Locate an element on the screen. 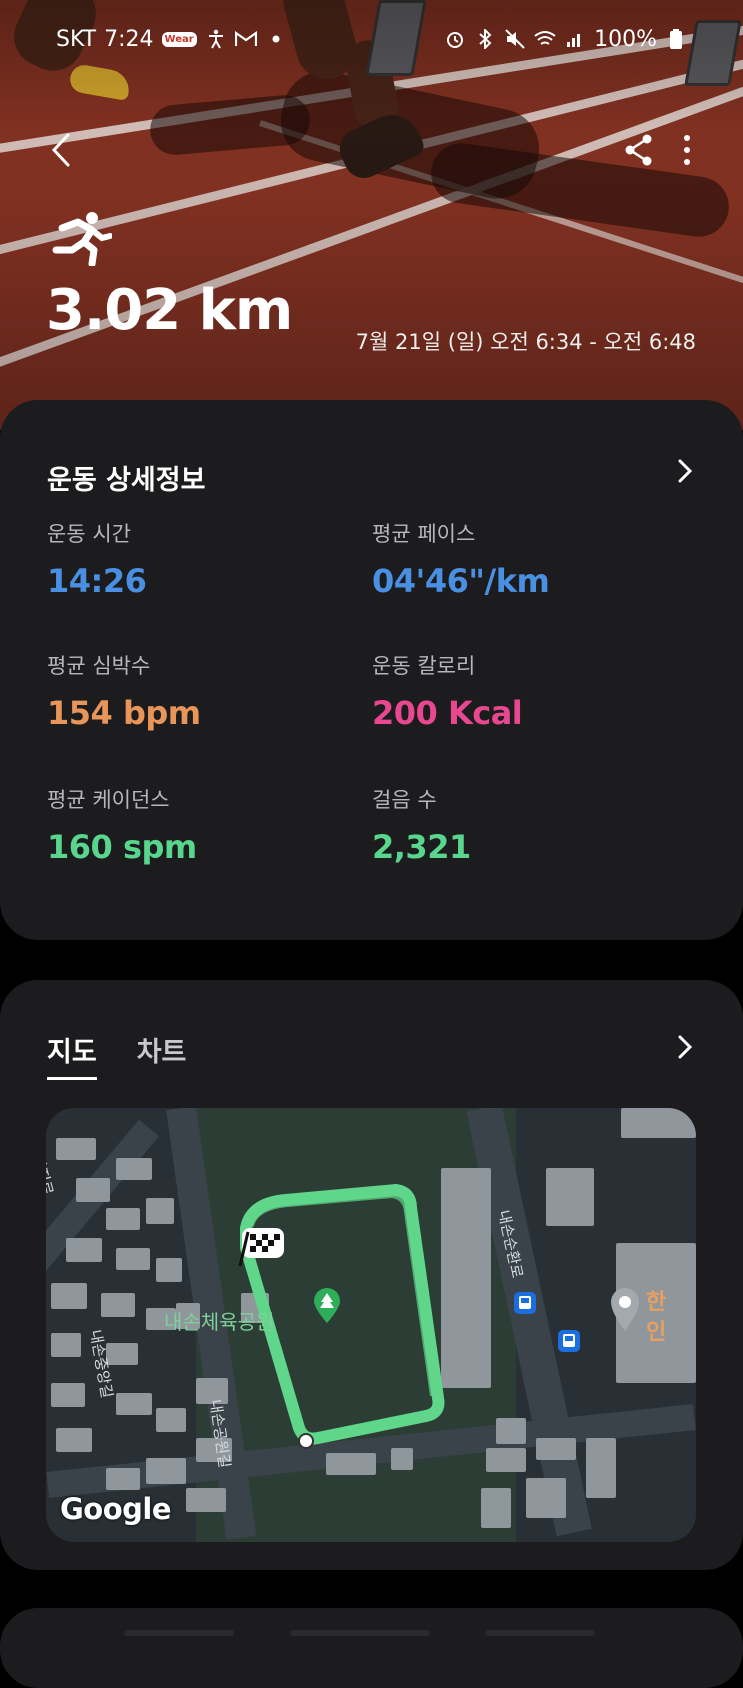 Image resolution: width=743 pixels, height=1688 pixels. more-vertical-icon is located at coordinates (687, 150).